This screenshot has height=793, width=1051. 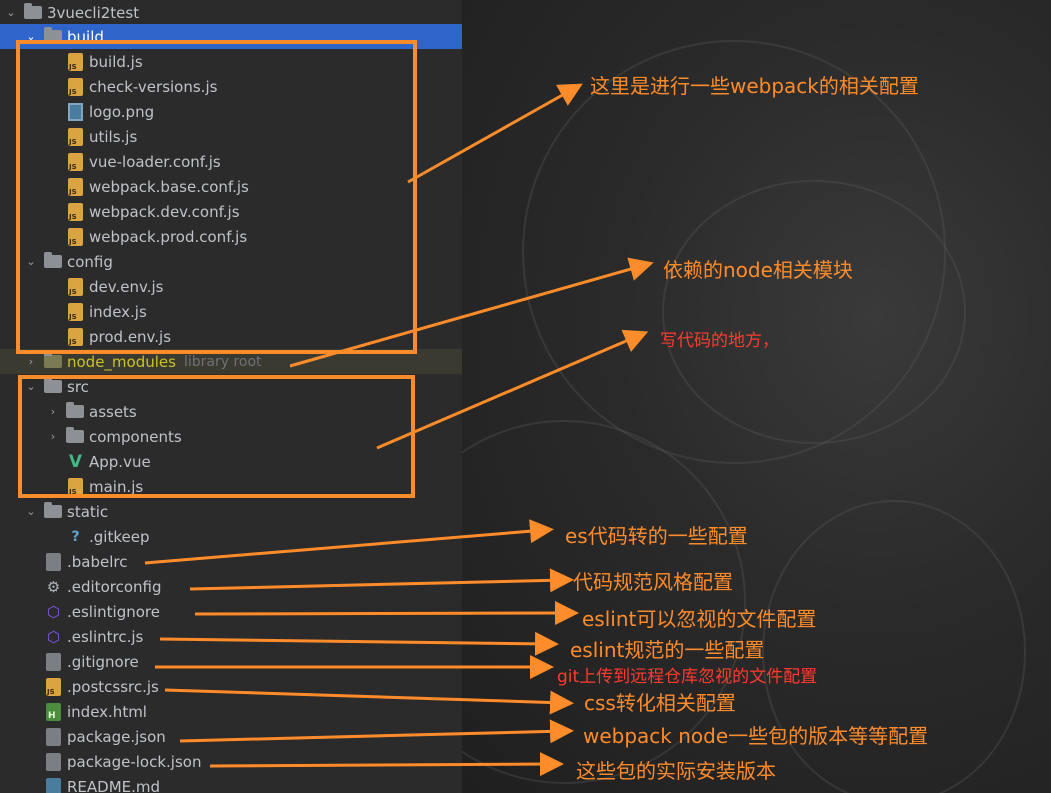 What do you see at coordinates (88, 511) in the screenshot?
I see `tree-item-label: static` at bounding box center [88, 511].